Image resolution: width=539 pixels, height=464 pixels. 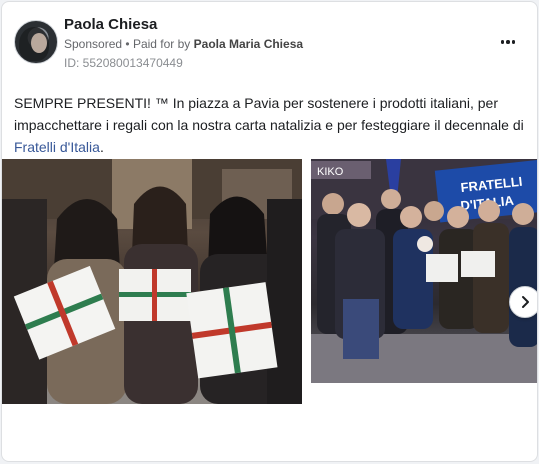 I want to click on avatar, so click(x=36, y=42).